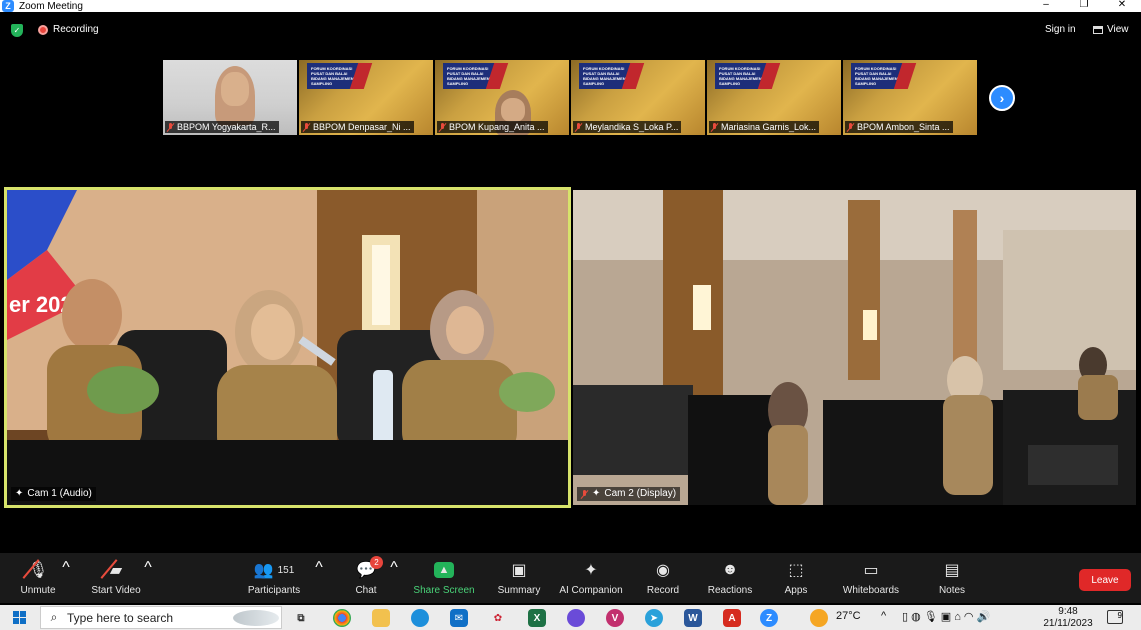  I want to click on participants-options-caret: ^, so click(319, 568).